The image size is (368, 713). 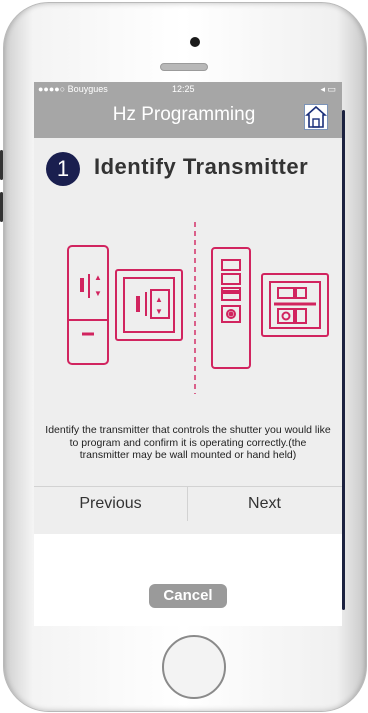 What do you see at coordinates (149, 305) in the screenshot?
I see `wall-switch-left` at bounding box center [149, 305].